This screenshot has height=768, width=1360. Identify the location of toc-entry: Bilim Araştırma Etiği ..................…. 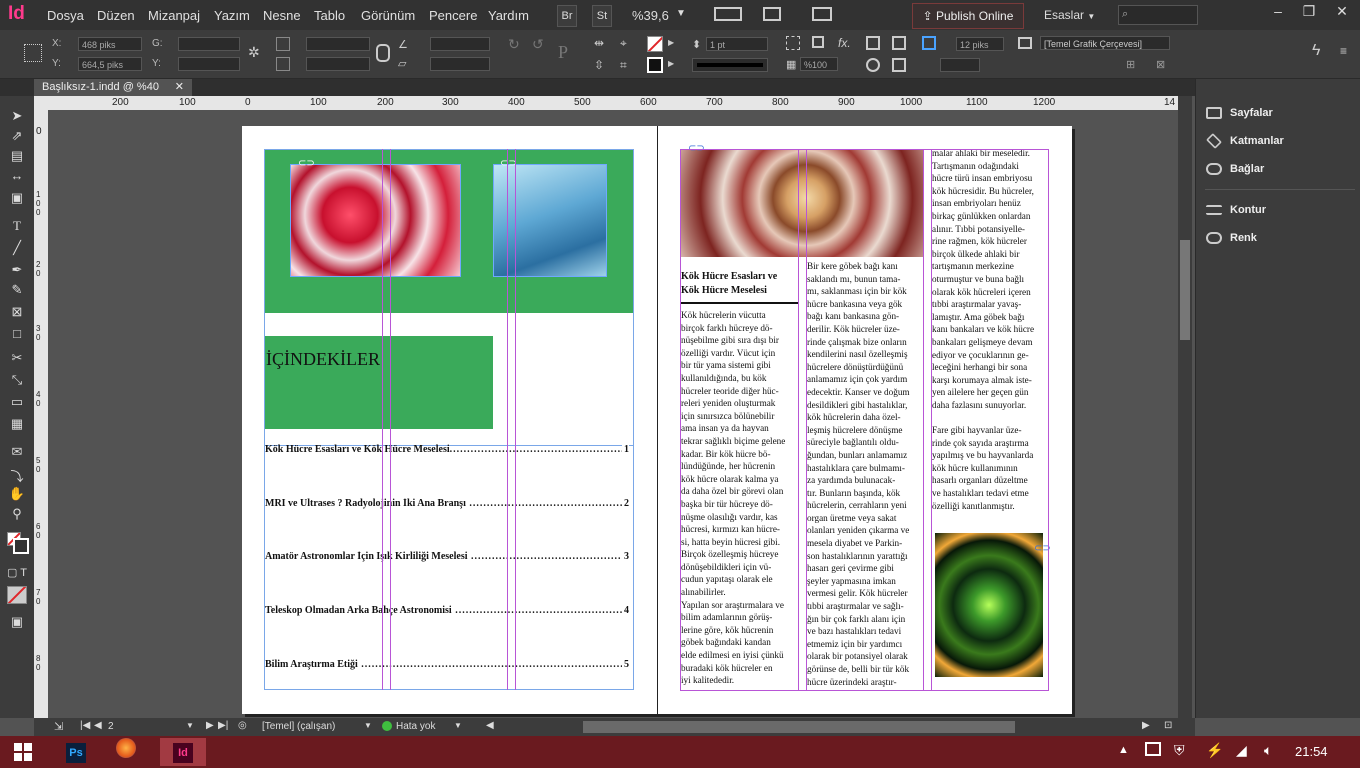
(447, 664).